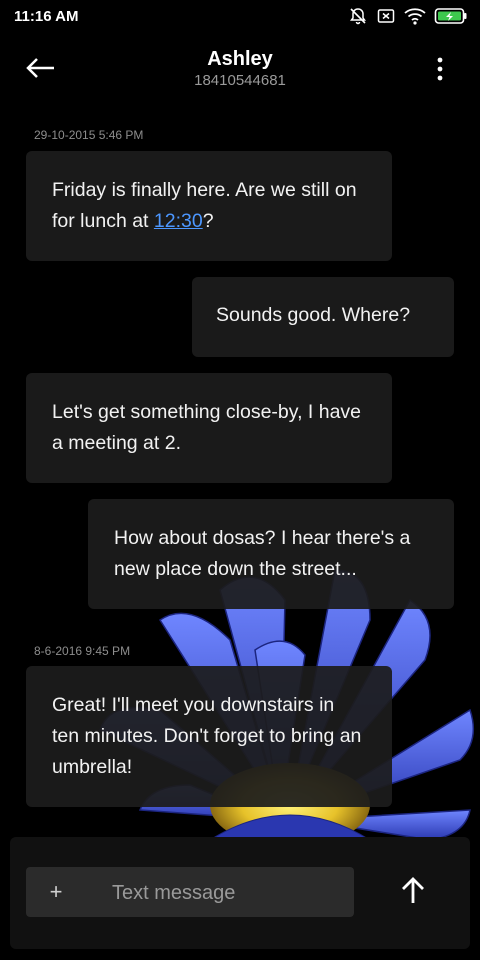 This screenshot has height=960, width=480. Describe the element at coordinates (178, 221) in the screenshot. I see `time-link: 12:30` at that location.